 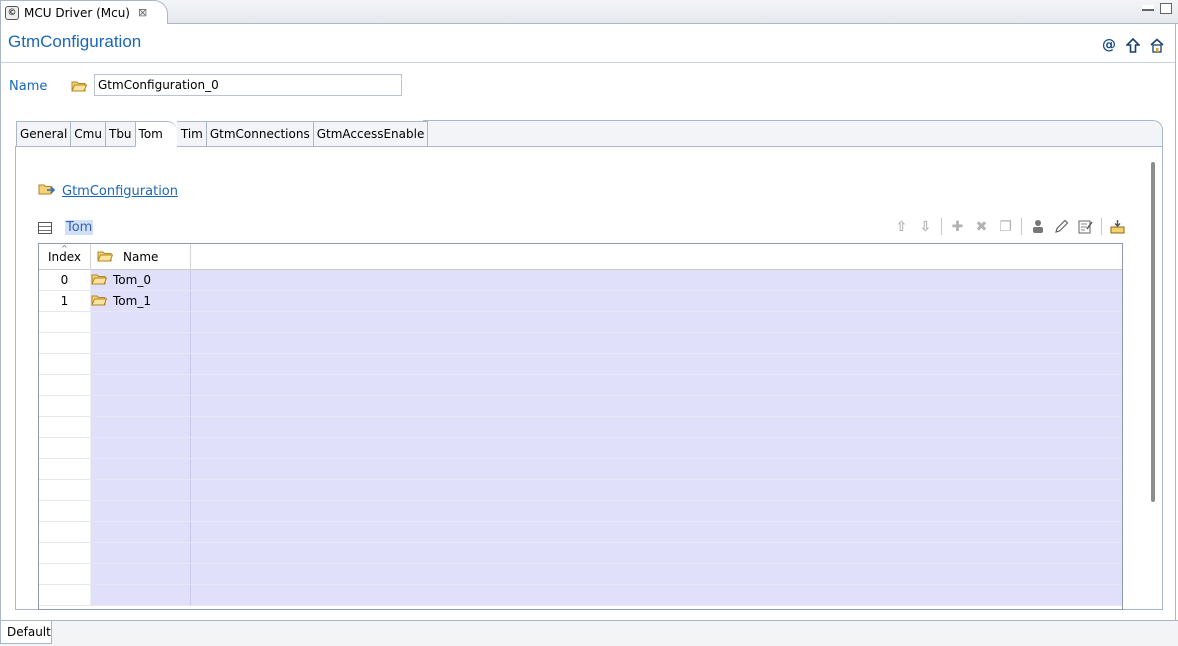 I want to click on insert-row-icon, so click(x=1117, y=226).